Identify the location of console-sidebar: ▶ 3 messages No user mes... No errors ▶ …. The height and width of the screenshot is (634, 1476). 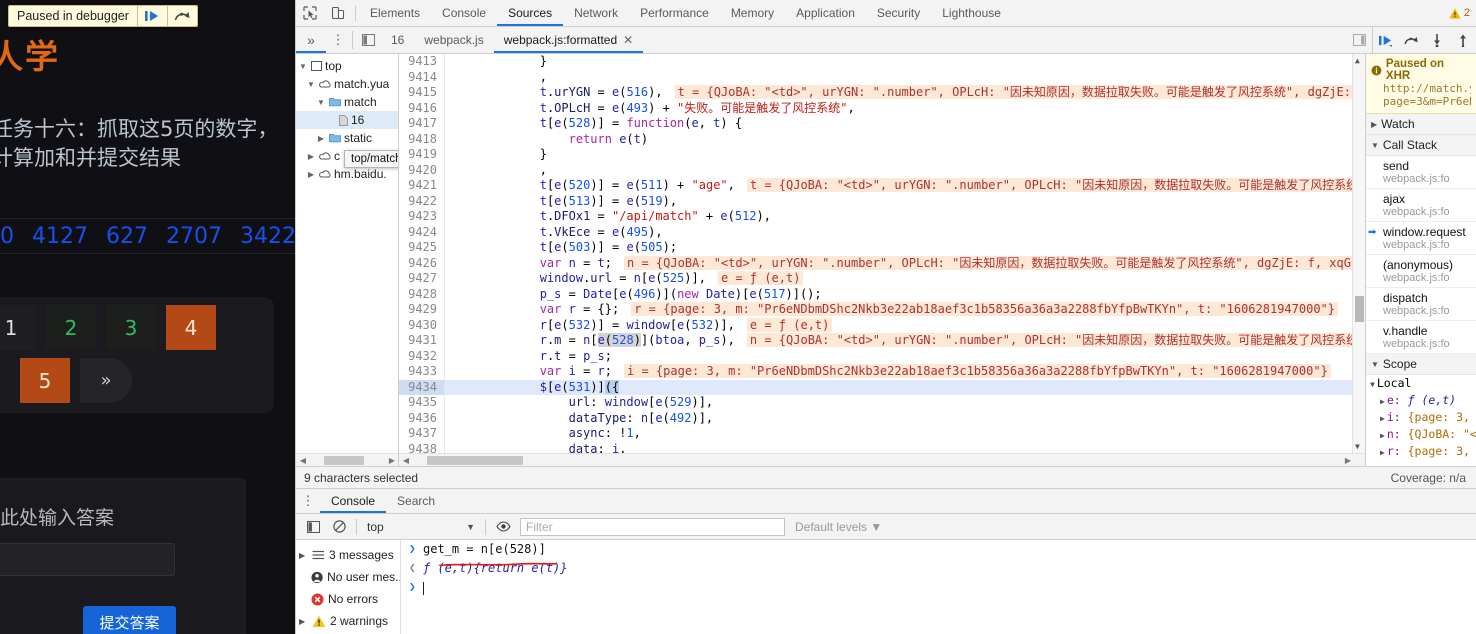
(348, 587).